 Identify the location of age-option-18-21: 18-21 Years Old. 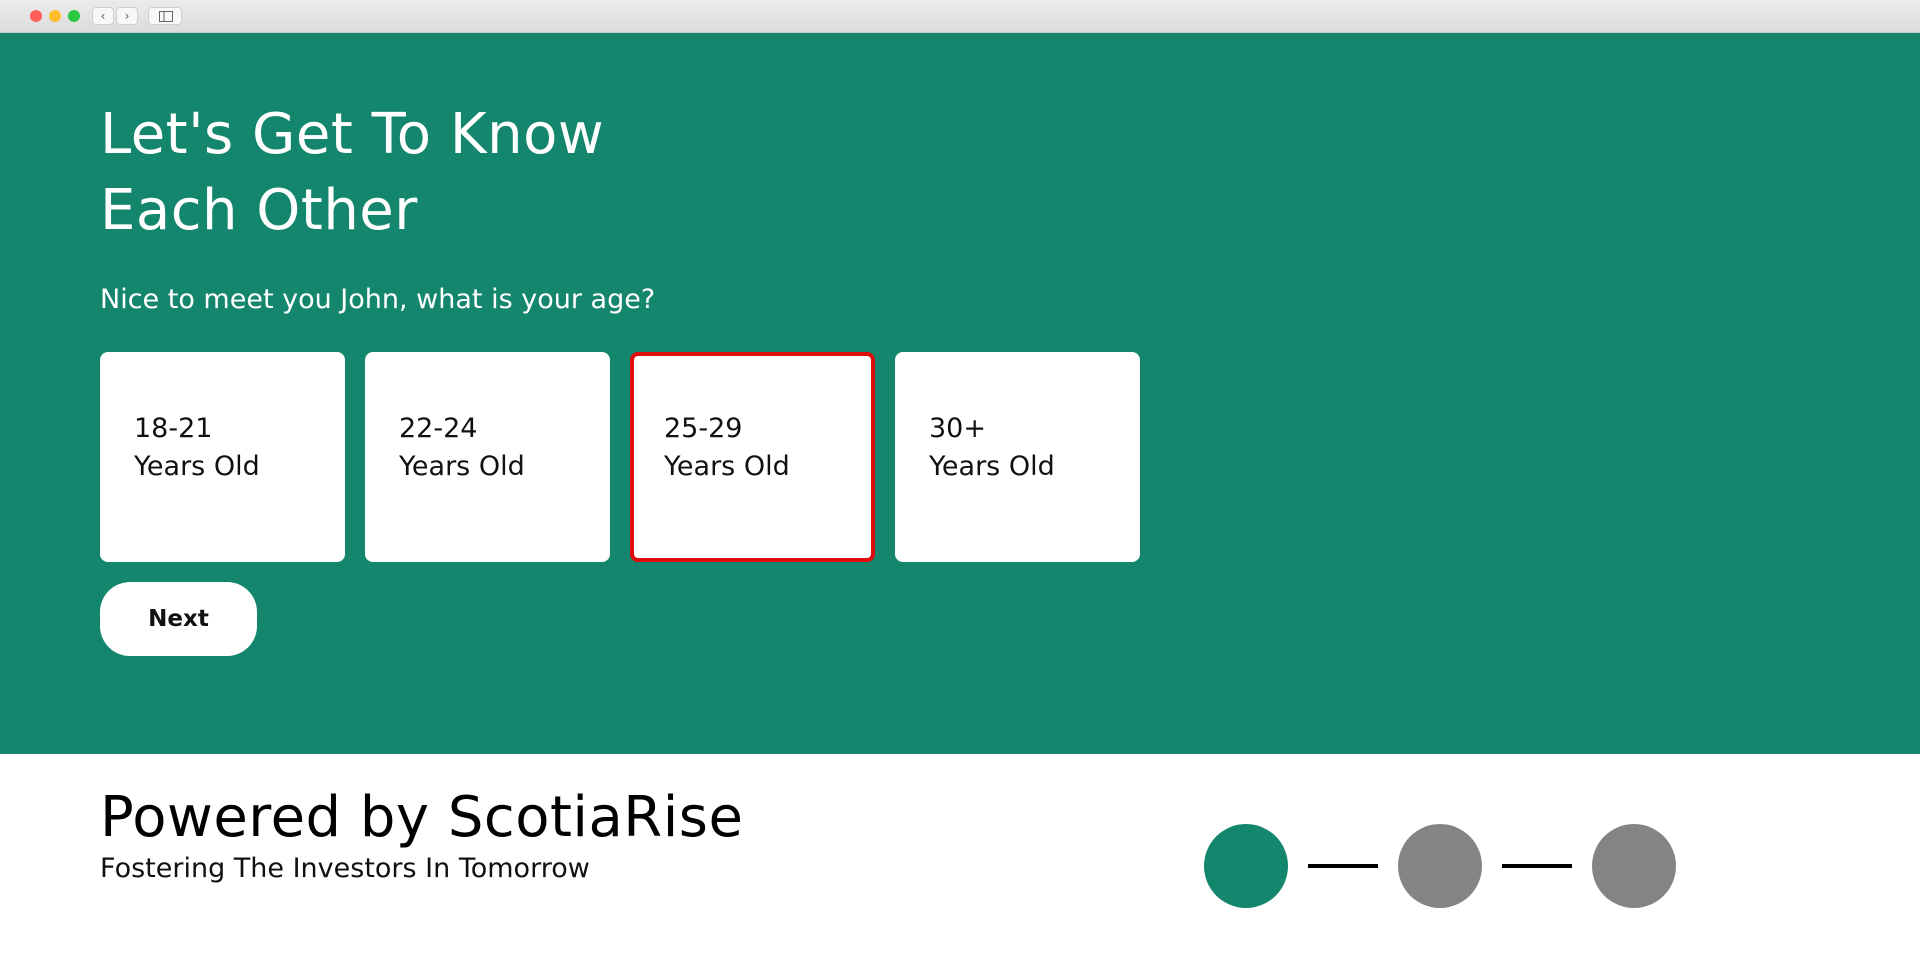
(222, 457).